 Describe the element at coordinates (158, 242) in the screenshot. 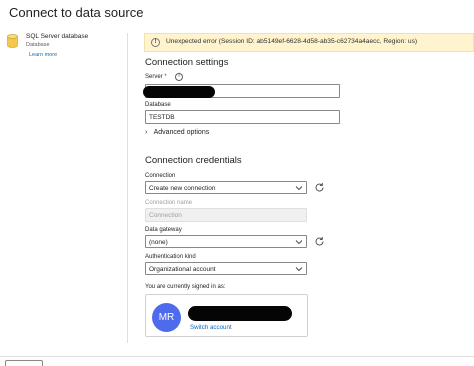

I see `data-gateway-select-value: (none)` at that location.